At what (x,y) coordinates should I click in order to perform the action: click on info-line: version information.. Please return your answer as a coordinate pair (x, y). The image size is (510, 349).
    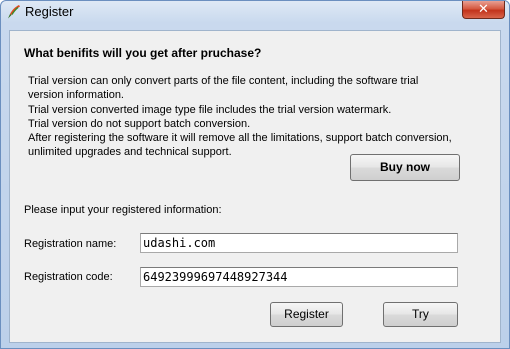
    Looking at the image, I should click on (76, 95).